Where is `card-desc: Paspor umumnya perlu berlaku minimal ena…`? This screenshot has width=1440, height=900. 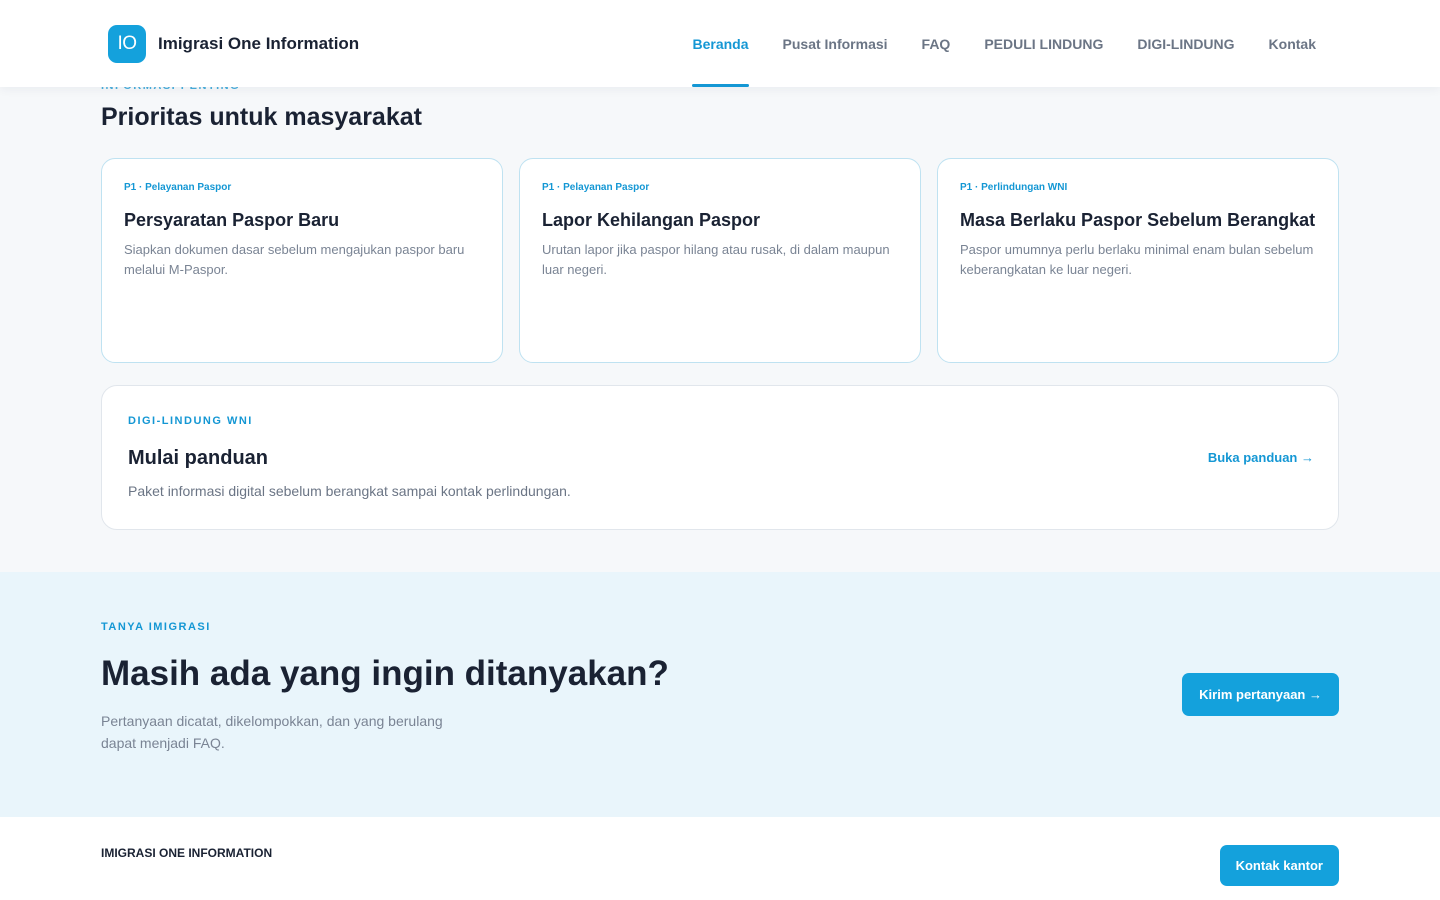
card-desc: Paspor umumnya perlu berlaku minimal ena… is located at coordinates (1137, 259).